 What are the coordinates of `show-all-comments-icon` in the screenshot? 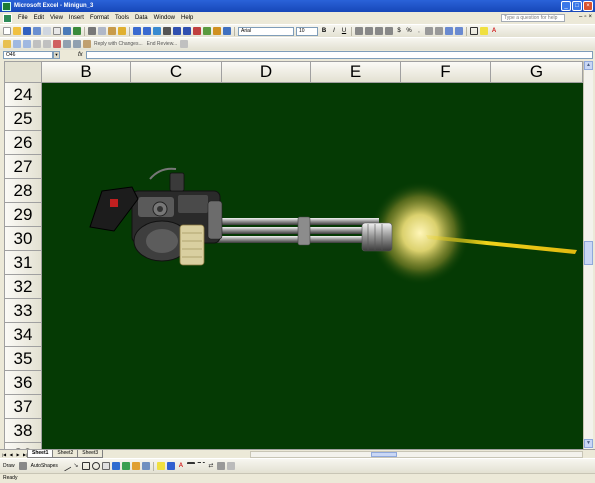 It's located at (47, 44).